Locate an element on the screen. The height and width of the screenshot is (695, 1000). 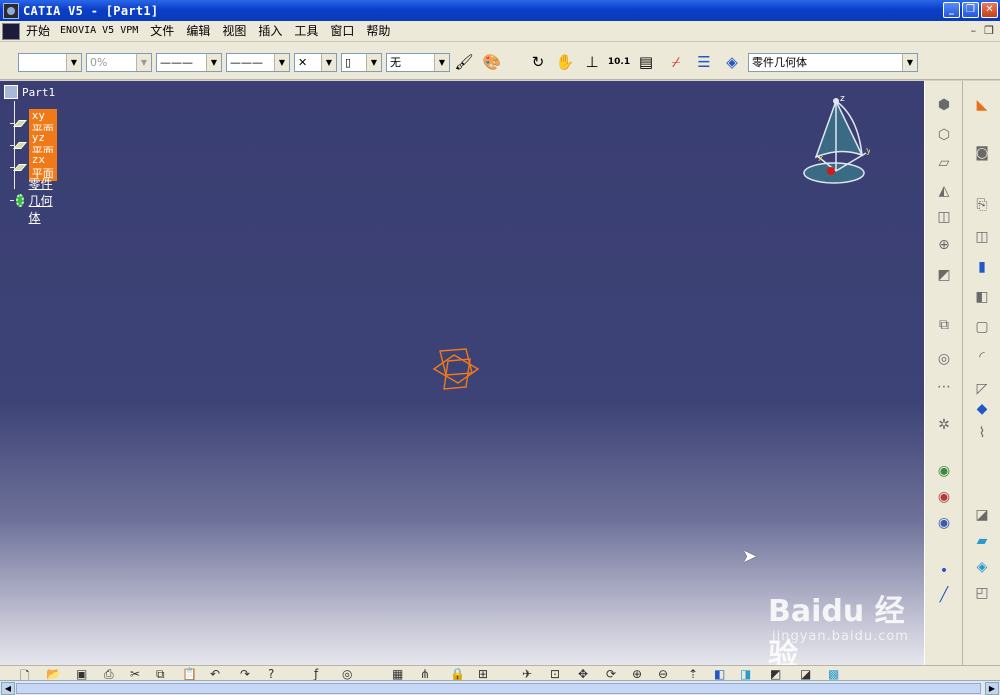
fit-all-icon: ⊡ is located at coordinates (555, 674).